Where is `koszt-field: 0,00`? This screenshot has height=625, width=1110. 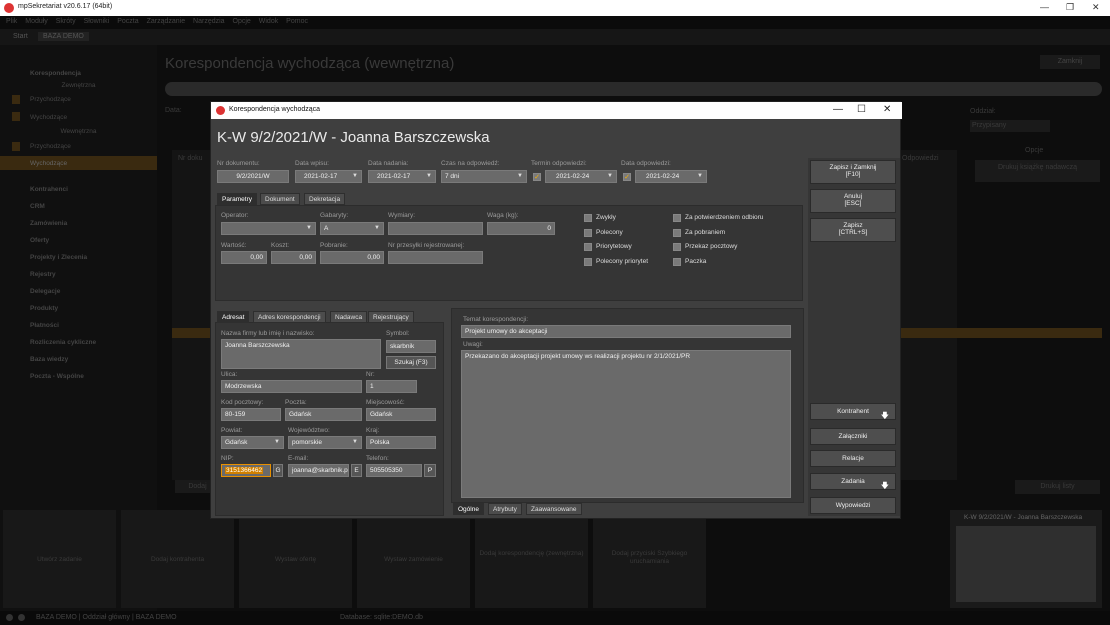 koszt-field: 0,00 is located at coordinates (293, 257).